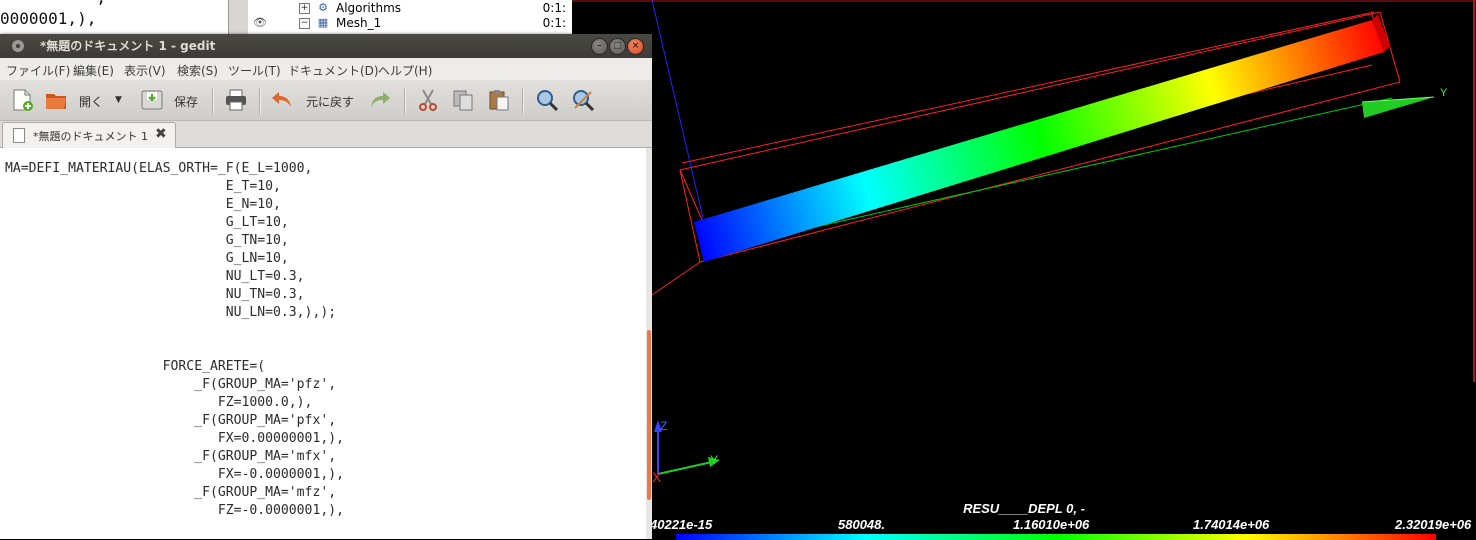  What do you see at coordinates (18, 46) in the screenshot?
I see `window-menu-icon` at bounding box center [18, 46].